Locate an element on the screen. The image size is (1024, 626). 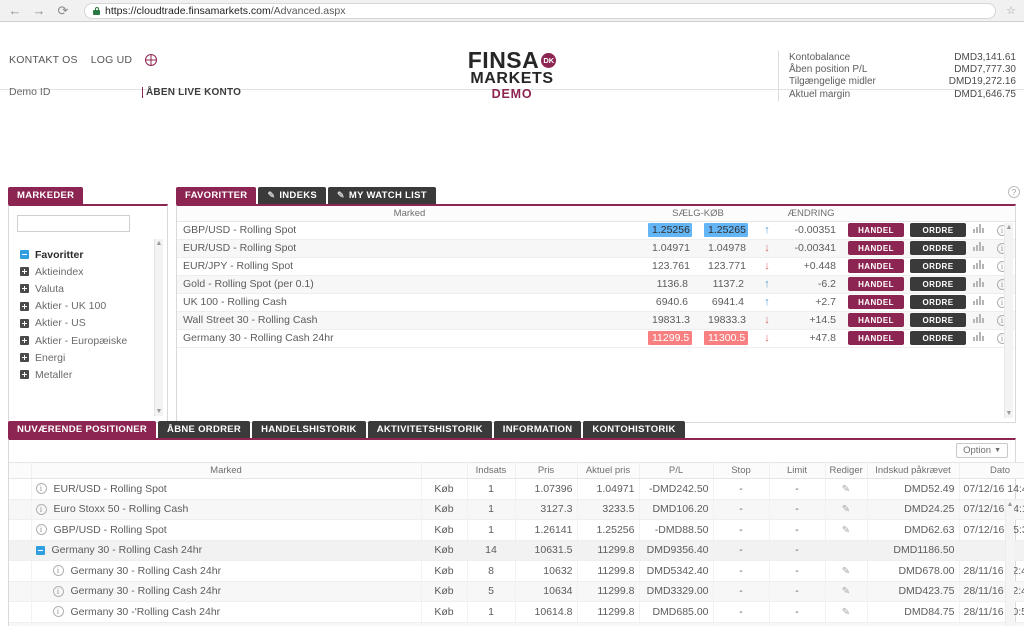
quote-buy-price: 6941.4 is located at coordinates (726, 302).